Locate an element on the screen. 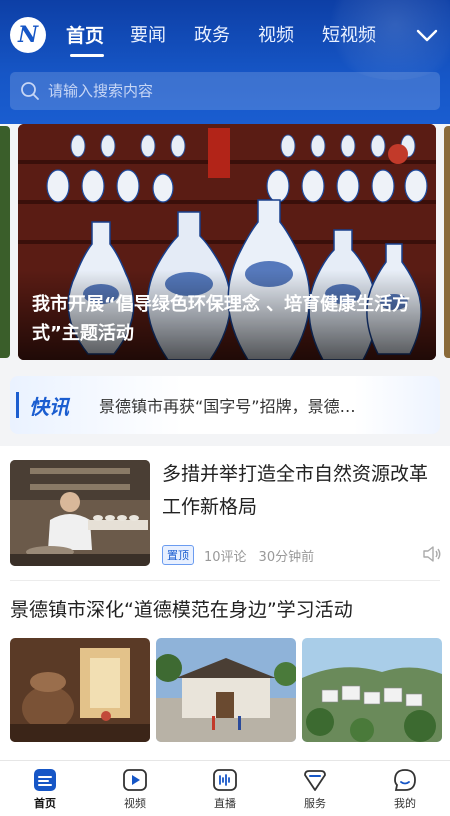  service-icon is located at coordinates (315, 780).